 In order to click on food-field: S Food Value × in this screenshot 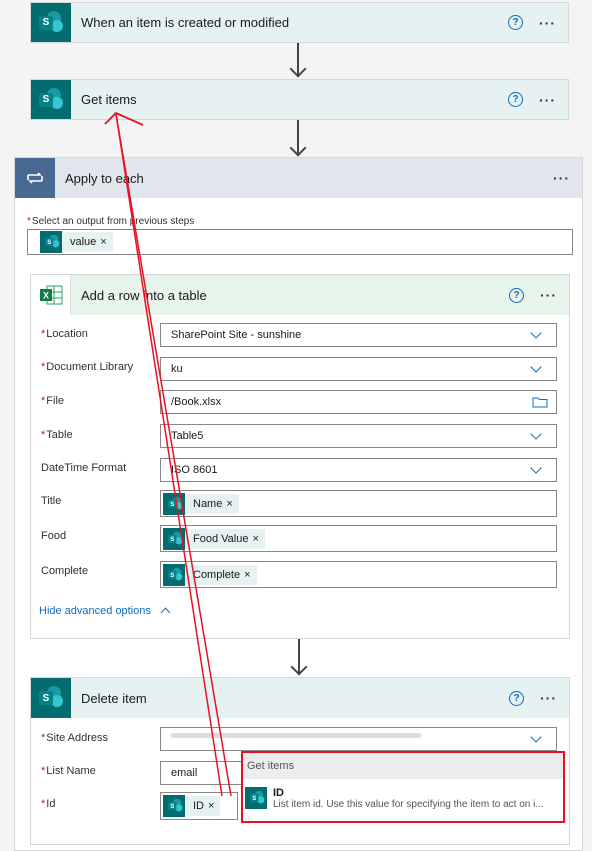, I will do `click(358, 538)`.